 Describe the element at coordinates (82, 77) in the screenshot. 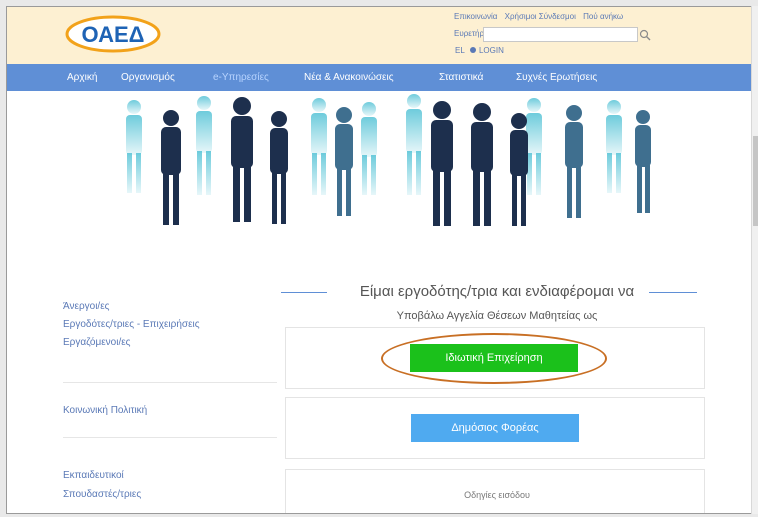

I see `nav-item-home: Αρχική` at that location.